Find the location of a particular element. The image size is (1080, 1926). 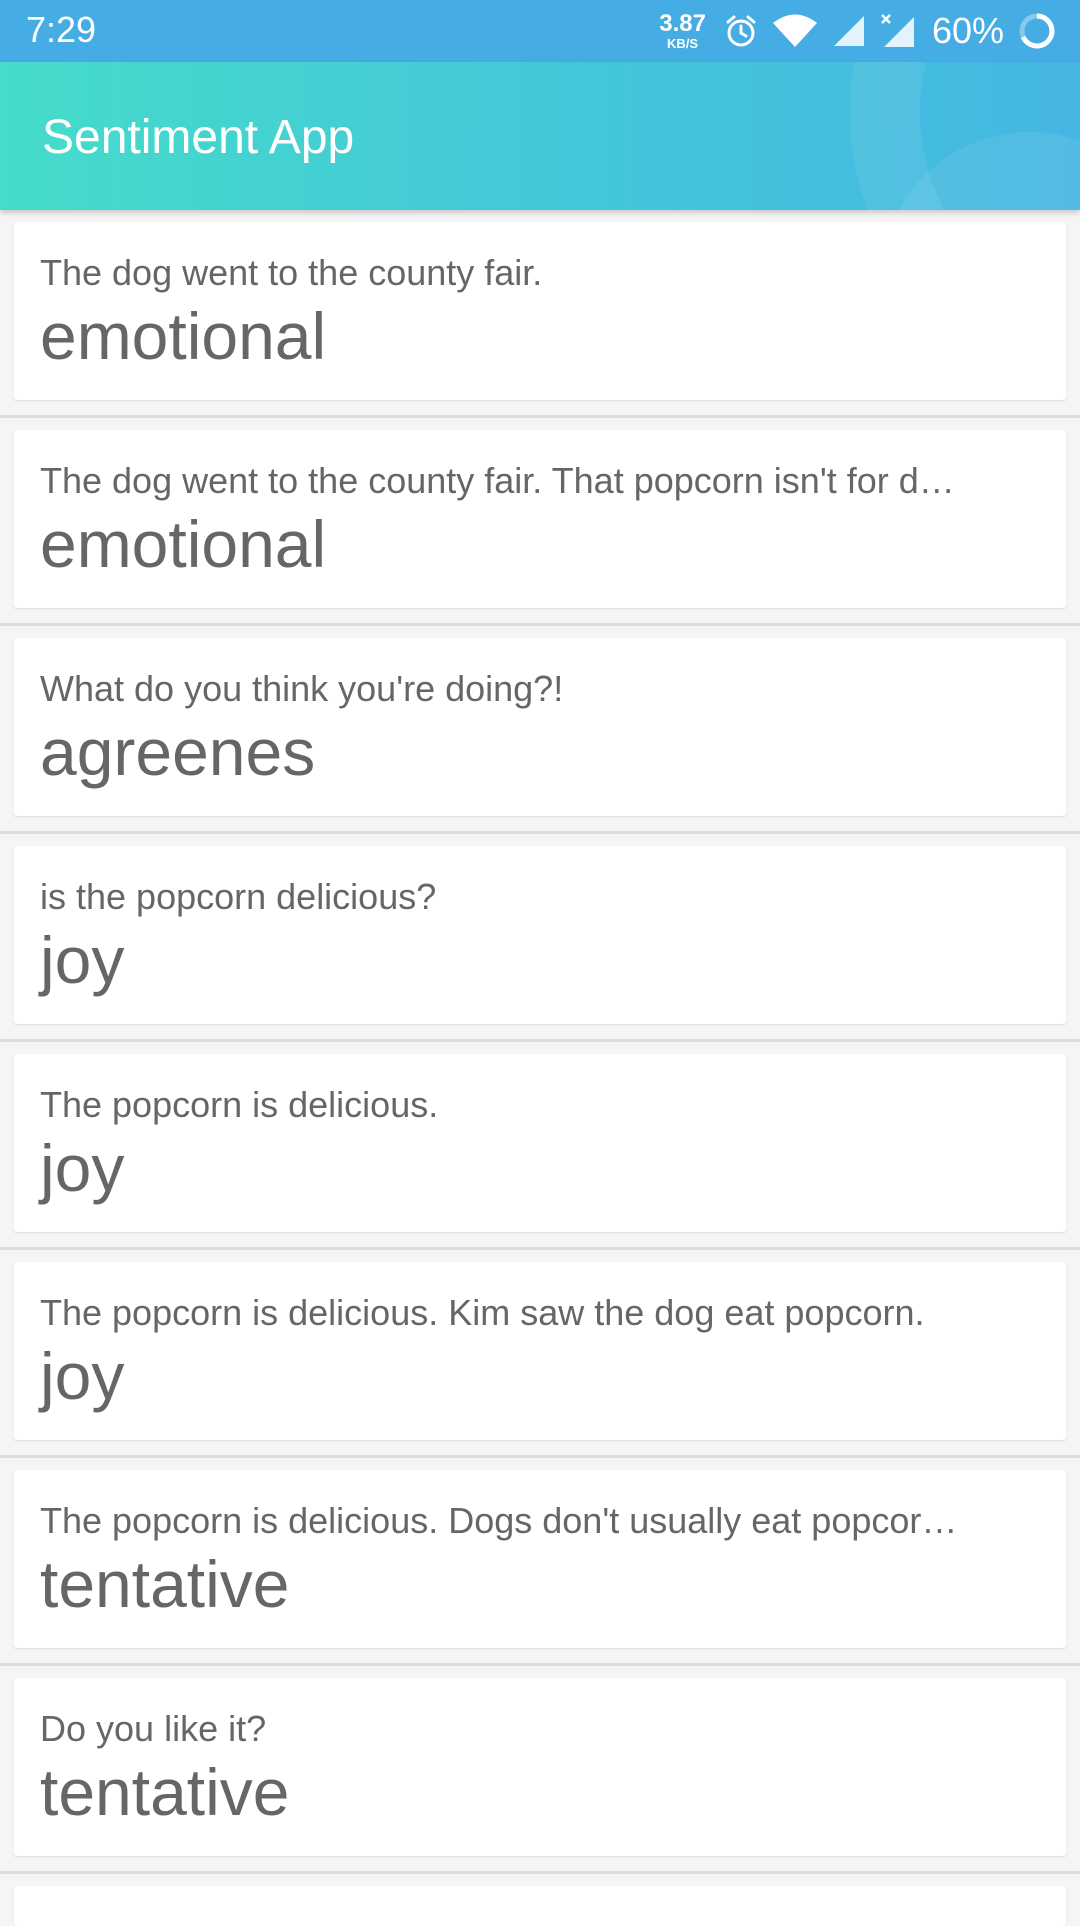

status-icons: 3.87 KB/S 60% is located at coordinates (857, 31).